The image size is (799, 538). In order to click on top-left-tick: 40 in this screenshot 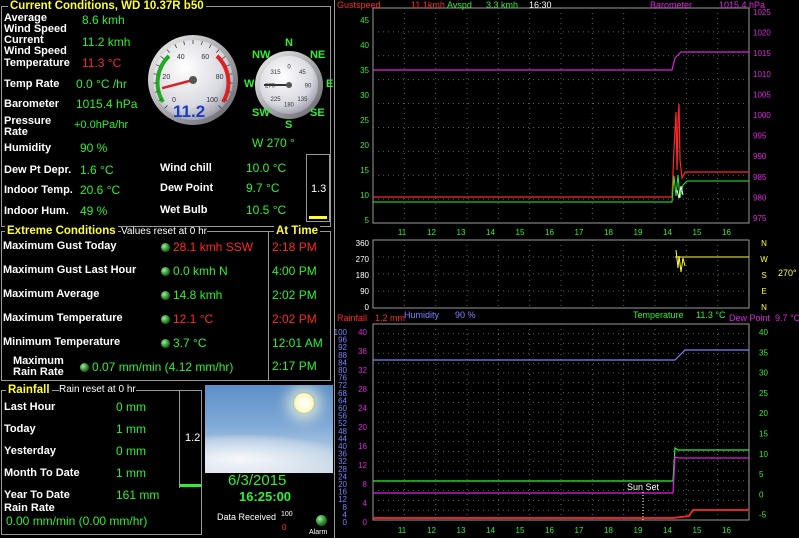, I will do `click(364, 45)`.